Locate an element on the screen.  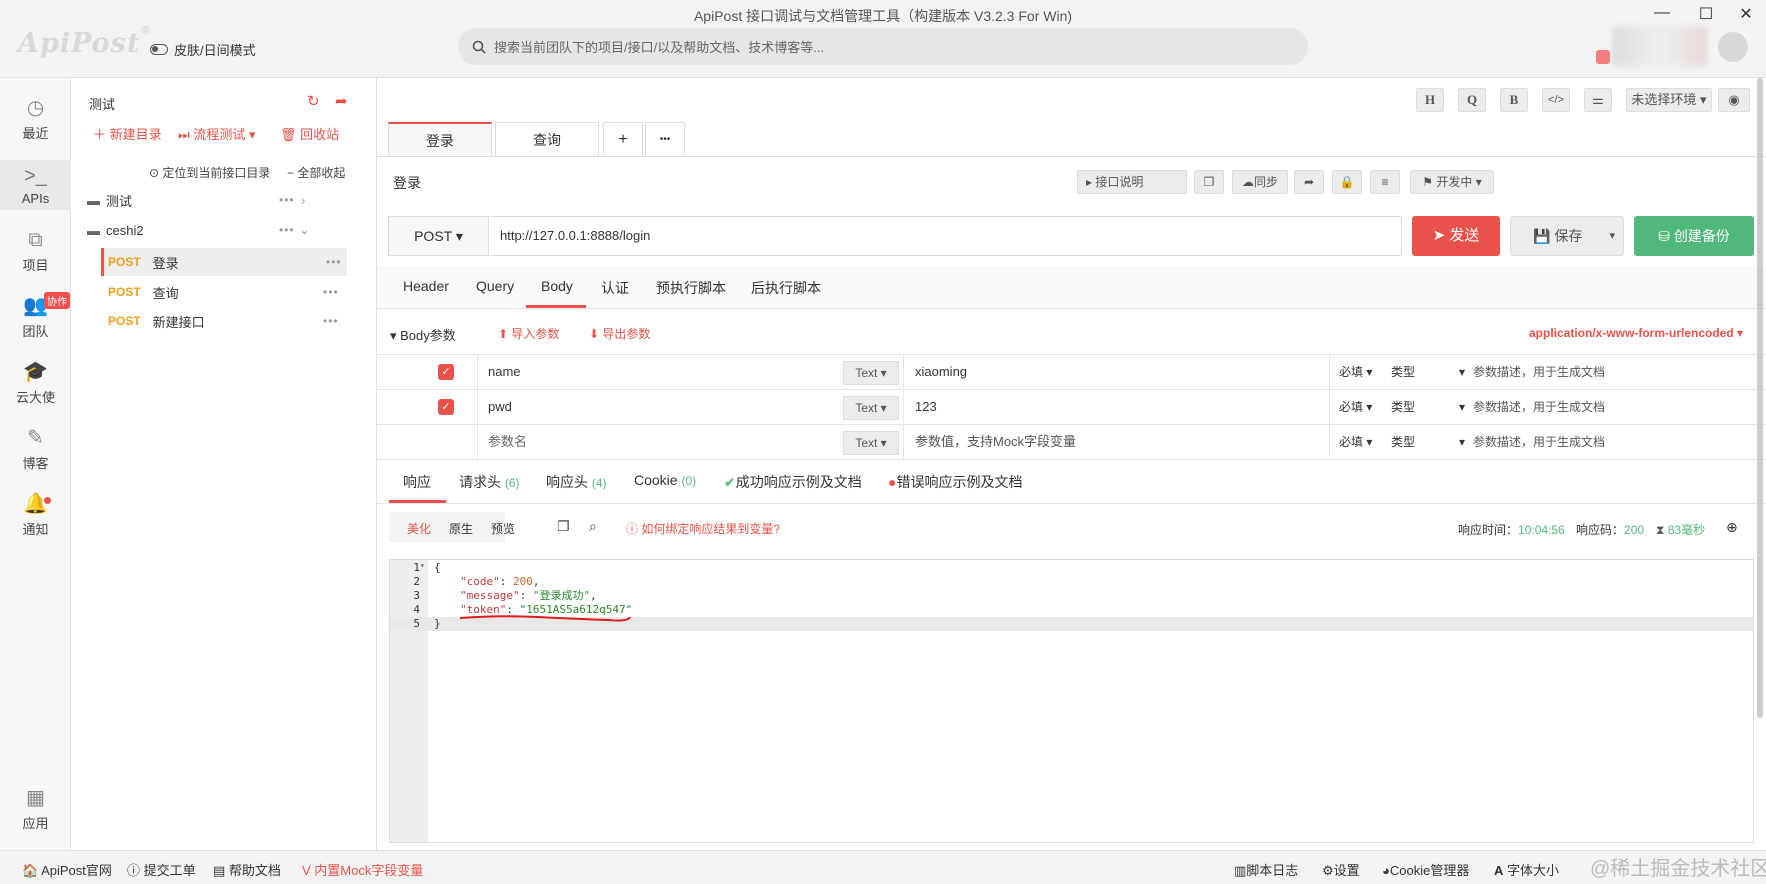
api-item-active: POST 登录 ••• is located at coordinates (224, 262).